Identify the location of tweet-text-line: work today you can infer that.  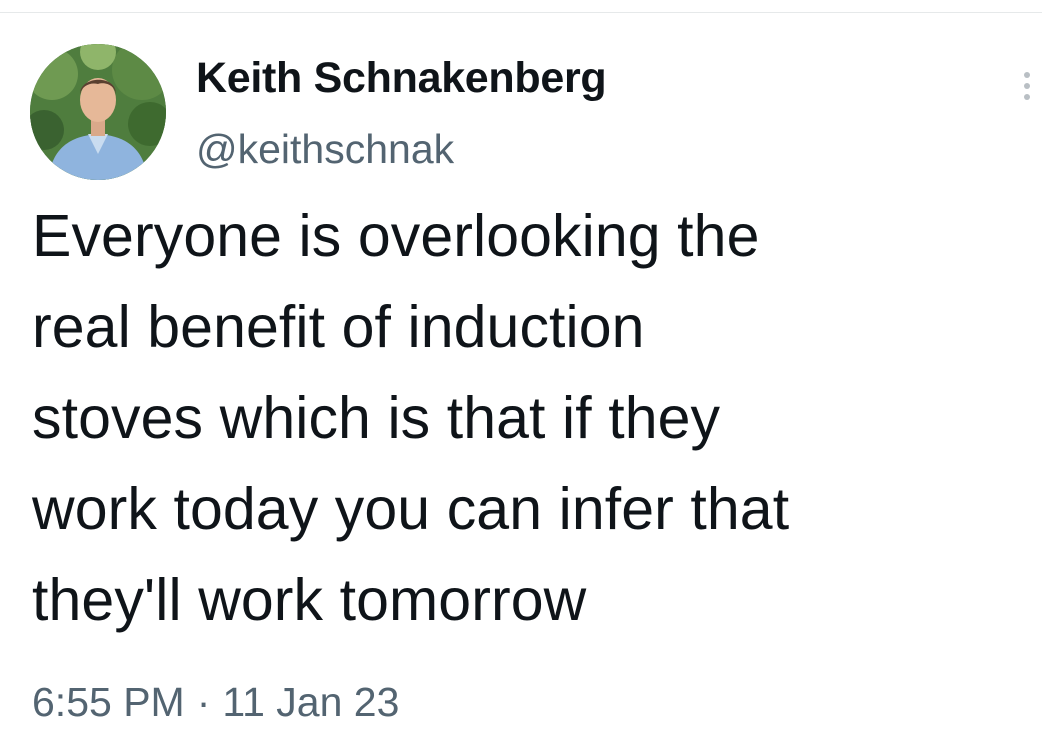
(411, 509).